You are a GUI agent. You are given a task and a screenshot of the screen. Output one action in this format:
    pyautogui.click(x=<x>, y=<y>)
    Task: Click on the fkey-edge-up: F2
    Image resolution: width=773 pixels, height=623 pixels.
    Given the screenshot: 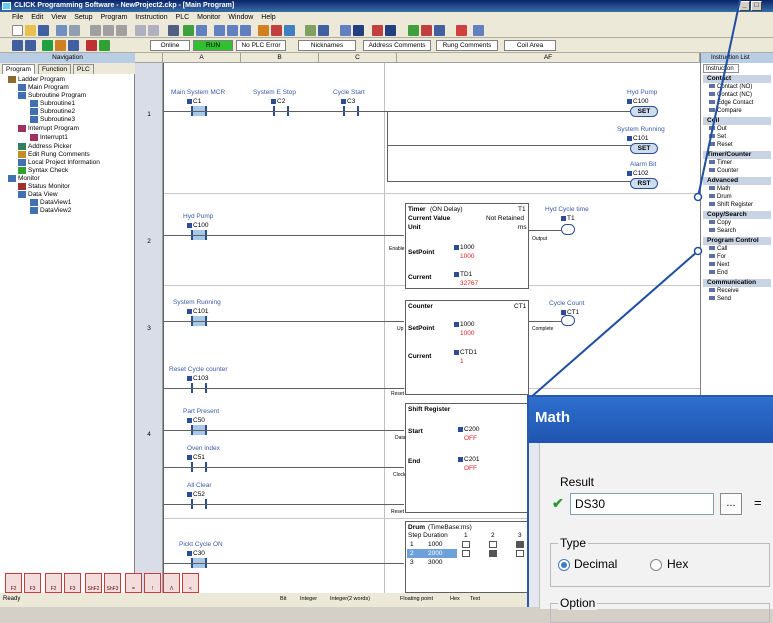 What is the action you would take?
    pyautogui.click(x=53, y=583)
    